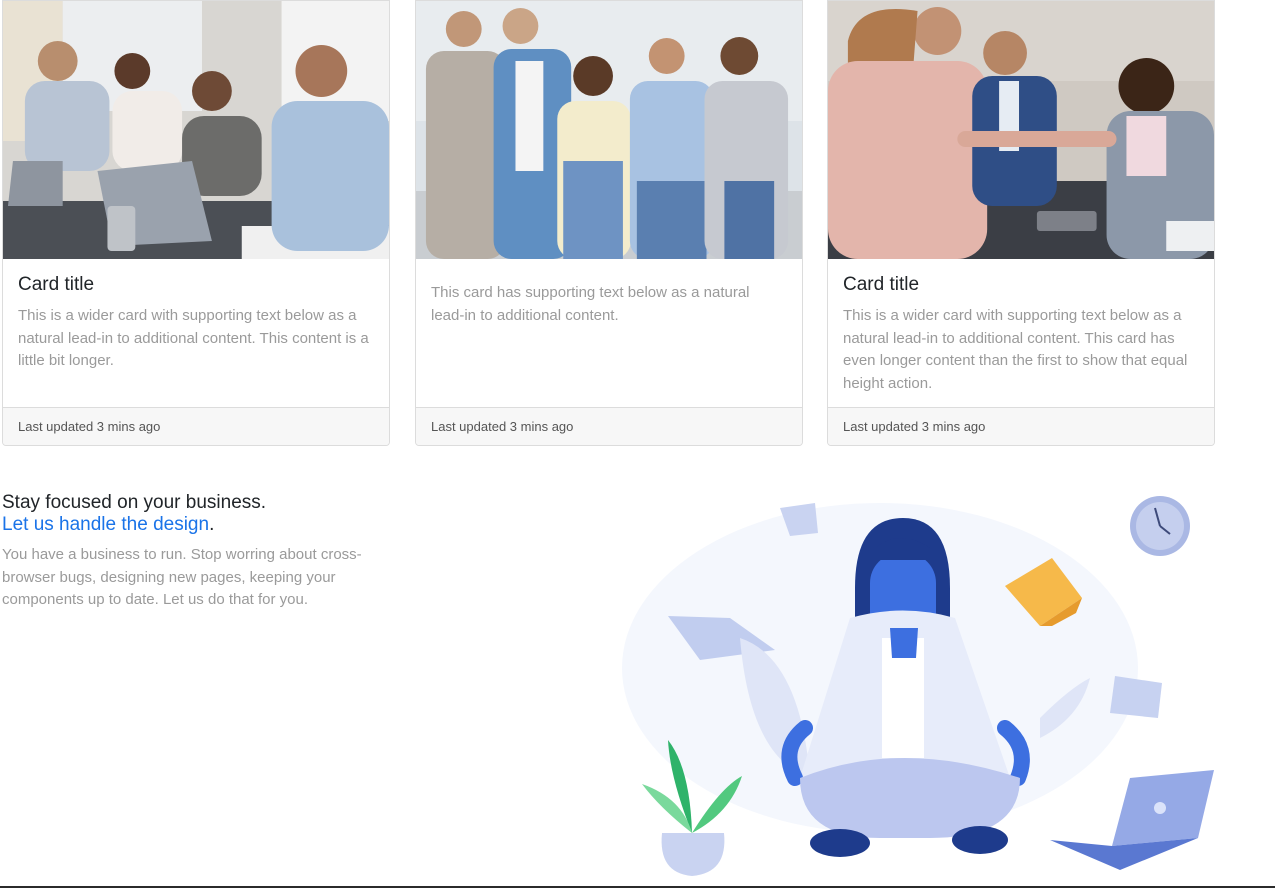  Describe the element at coordinates (196, 130) in the screenshot. I see `card-image-team-laptops` at that location.